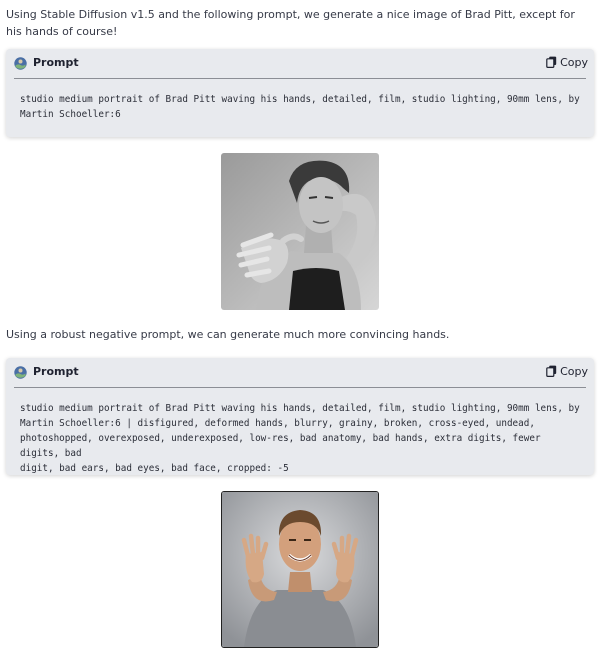 The image size is (600, 655). I want to click on generated-image-bad-hands, so click(300, 231).